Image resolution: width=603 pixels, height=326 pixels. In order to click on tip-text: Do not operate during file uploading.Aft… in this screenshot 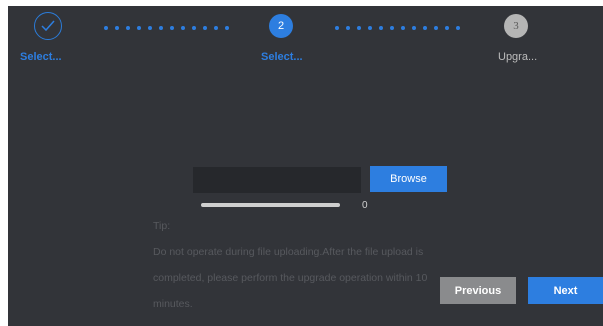, I will do `click(290, 278)`.